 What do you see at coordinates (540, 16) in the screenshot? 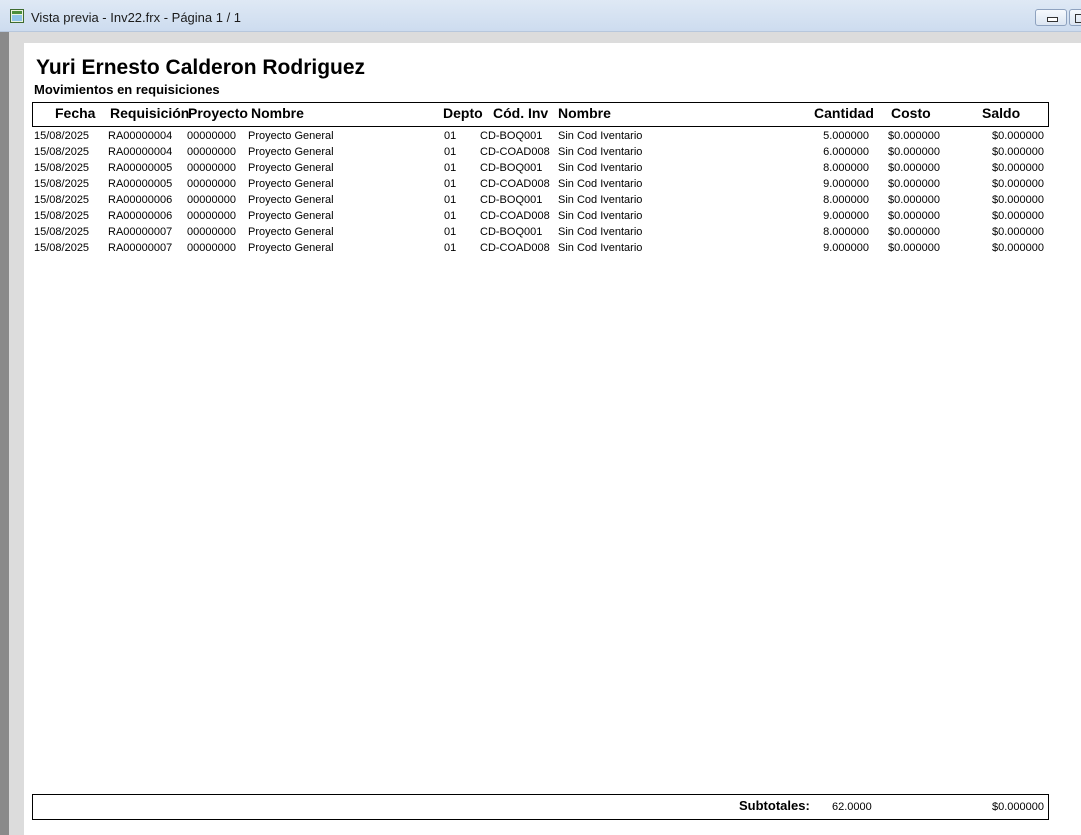
I see `window-titlebar: Vista previa - Inv22.frx - Página 1 / 1` at bounding box center [540, 16].